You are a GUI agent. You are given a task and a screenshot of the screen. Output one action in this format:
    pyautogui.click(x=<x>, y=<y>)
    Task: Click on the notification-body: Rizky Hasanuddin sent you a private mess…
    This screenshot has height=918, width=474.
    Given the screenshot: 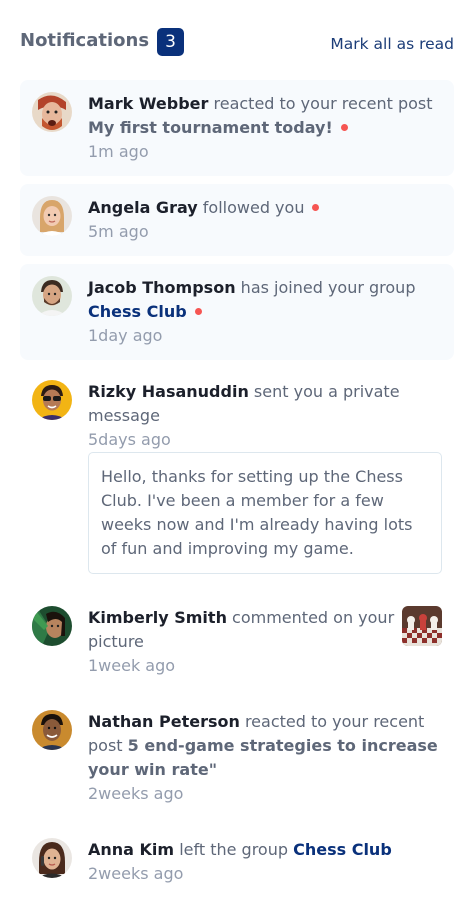 What is the action you would take?
    pyautogui.click(x=260, y=416)
    